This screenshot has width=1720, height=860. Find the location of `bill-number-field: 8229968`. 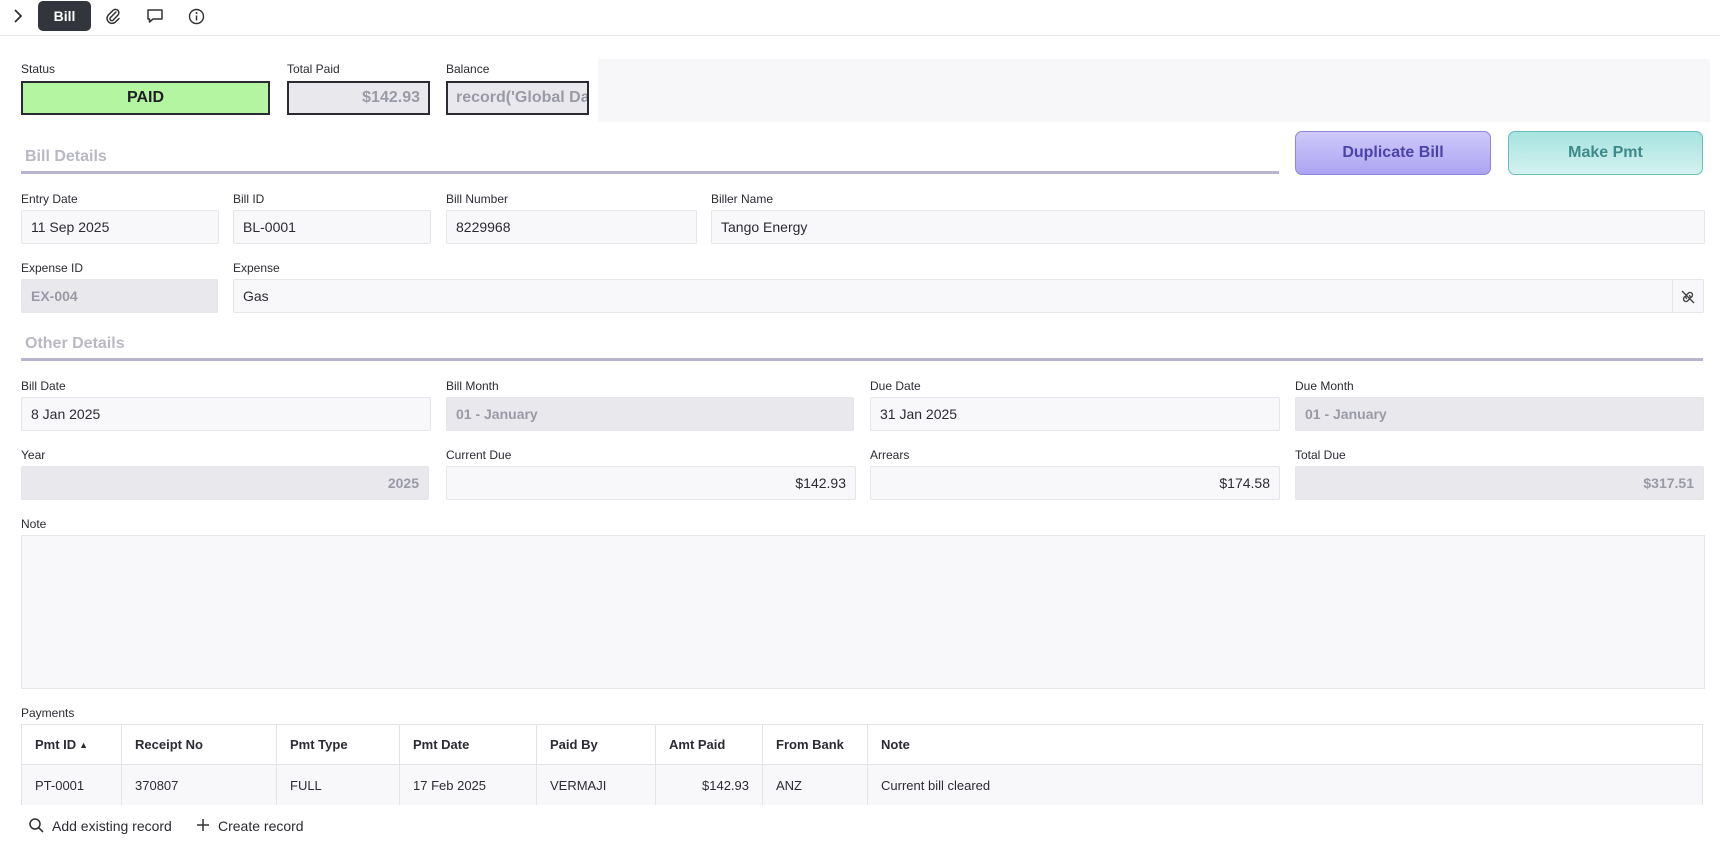

bill-number-field: 8229968 is located at coordinates (571, 227).